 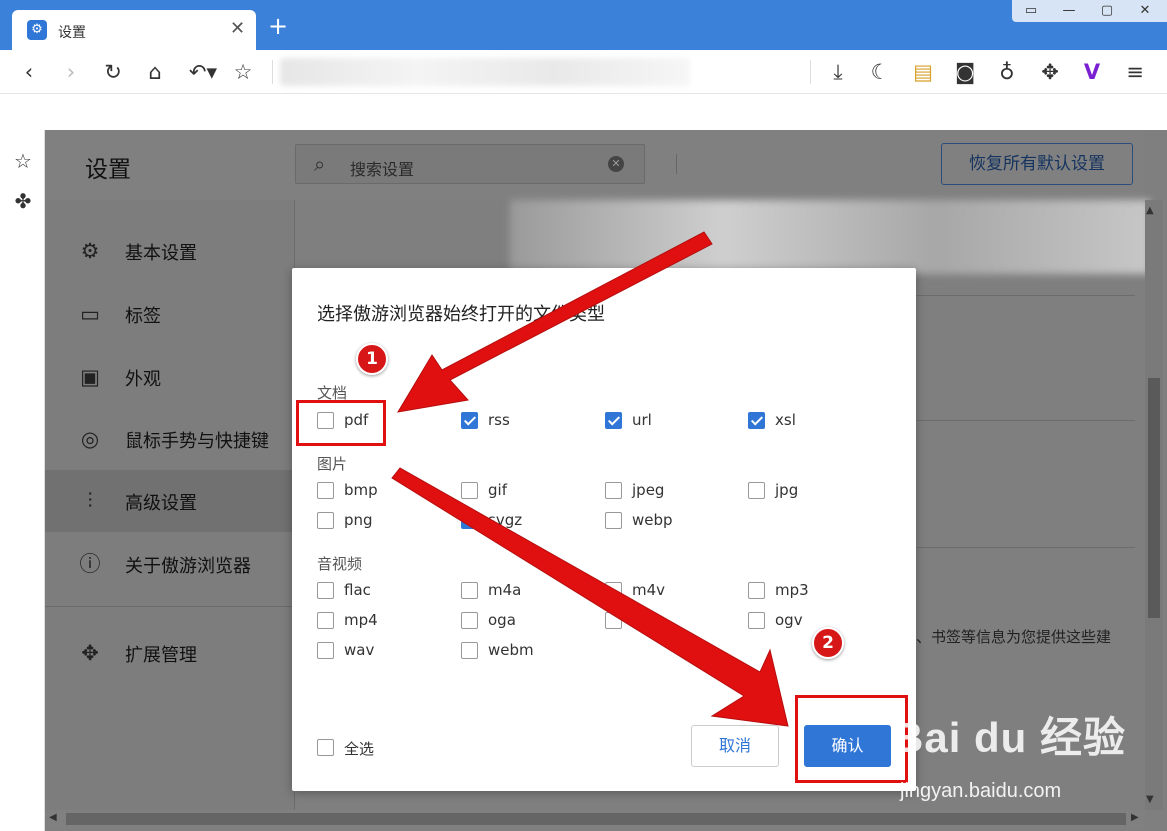 What do you see at coordinates (596, 819) in the screenshot?
I see `hscroll-thumb` at bounding box center [596, 819].